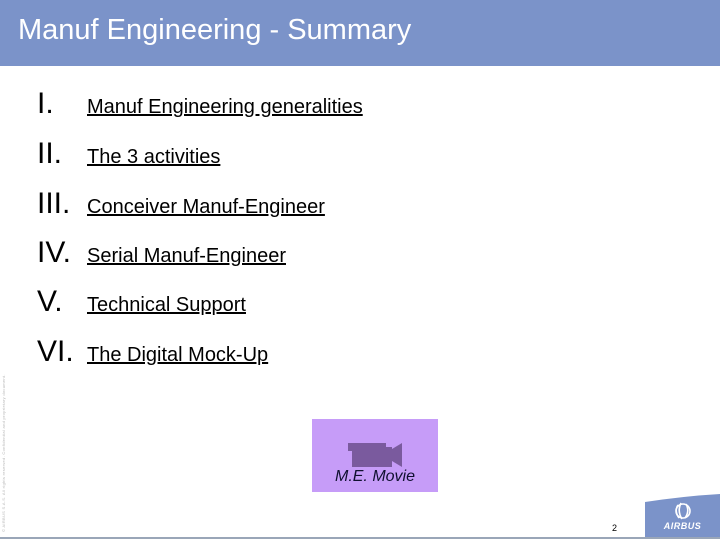  I want to click on agenda-numeral: III., so click(54, 203).